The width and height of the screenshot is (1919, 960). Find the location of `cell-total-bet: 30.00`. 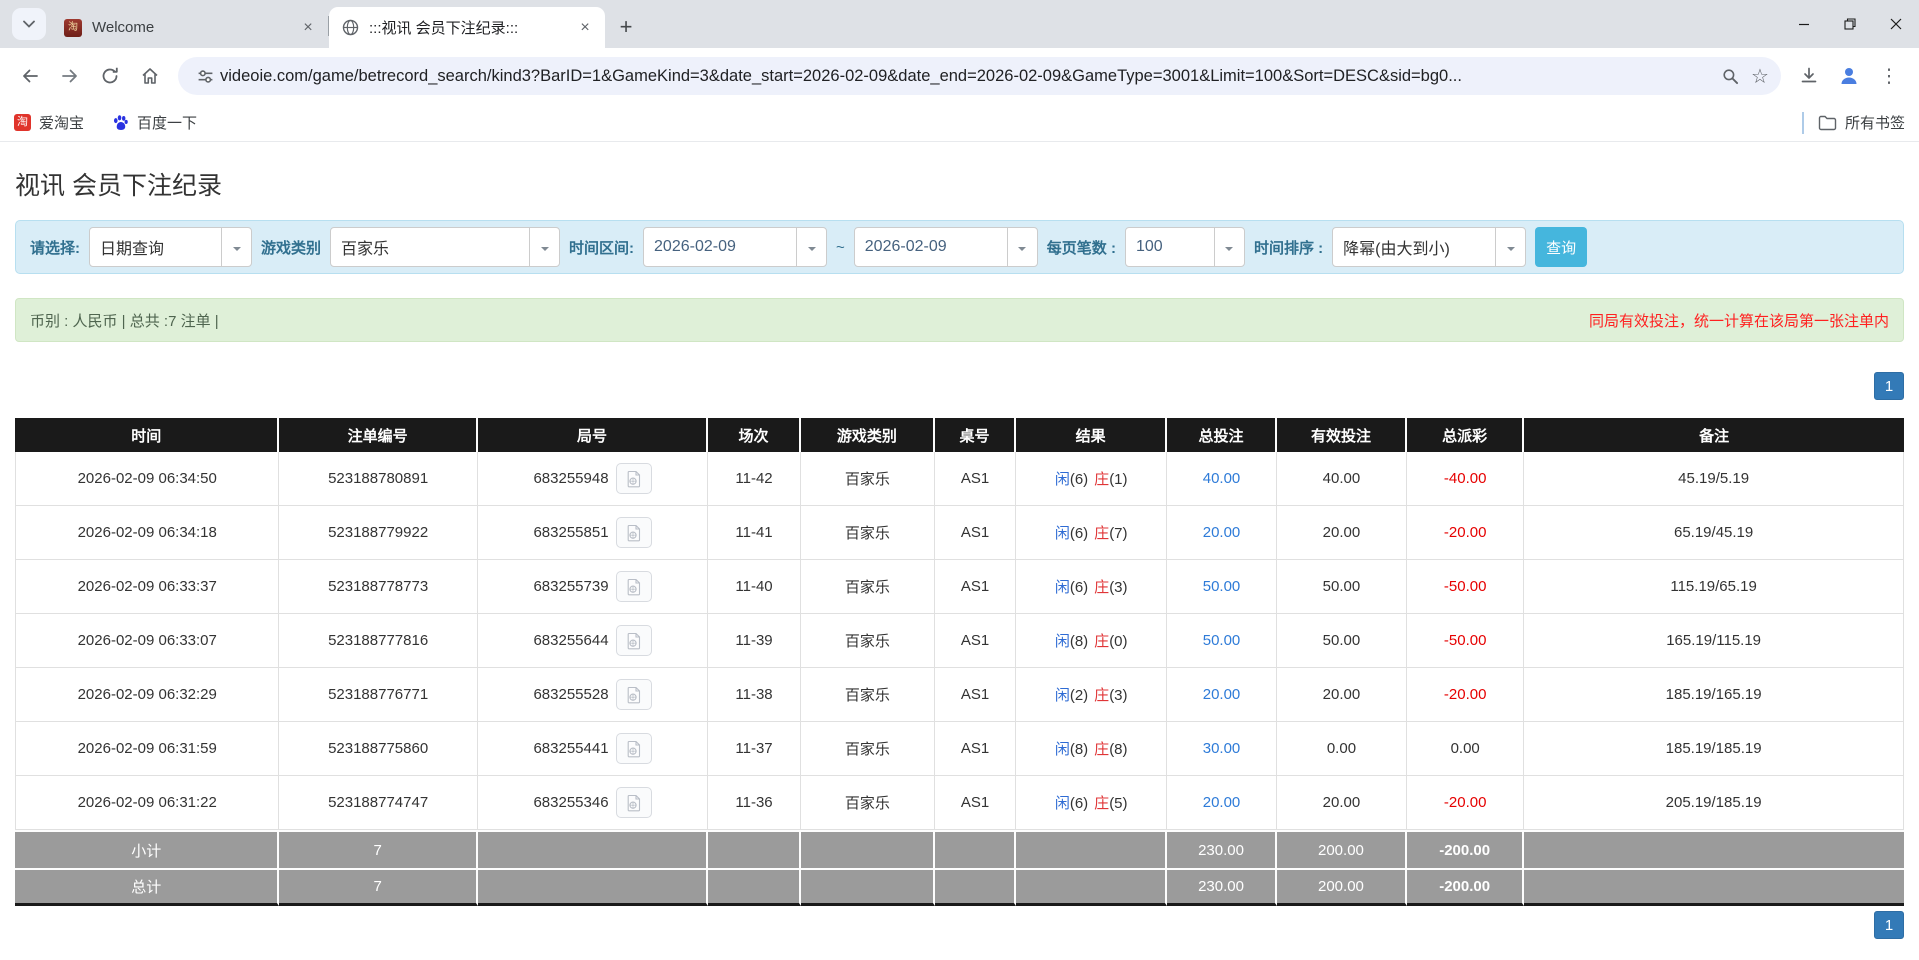

cell-total-bet: 30.00 is located at coordinates (1222, 749).